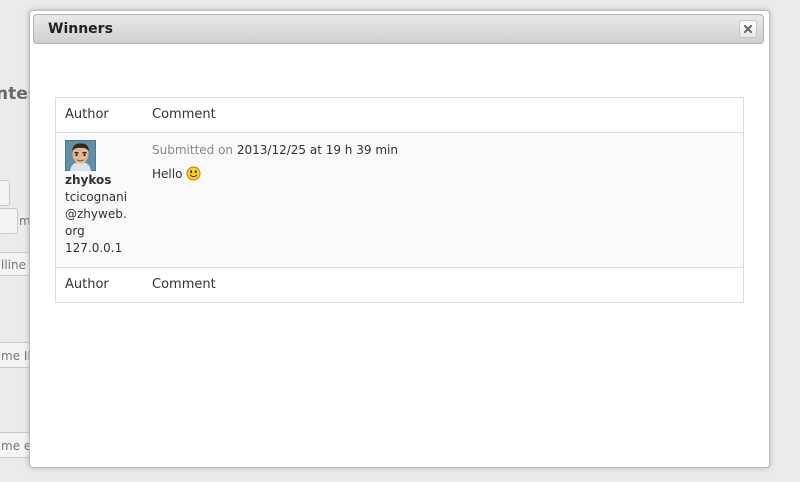 The width and height of the screenshot is (800, 482). I want to click on column-footer-author: Author, so click(87, 284).